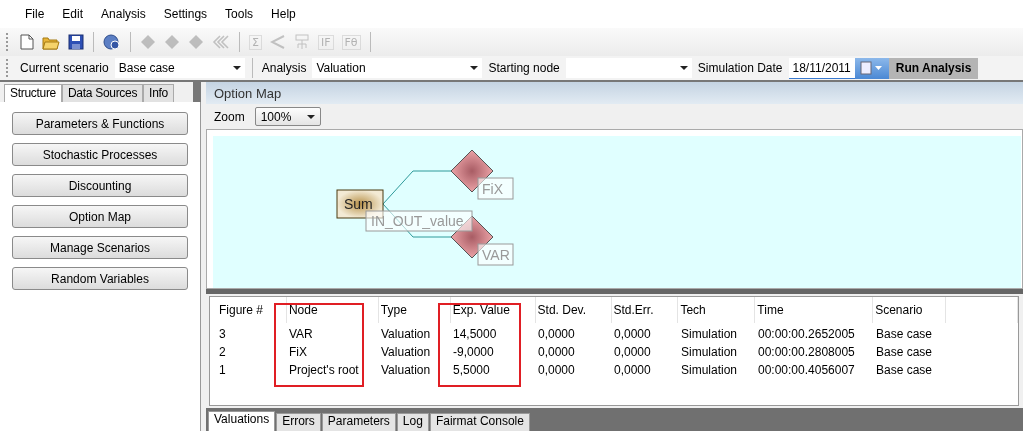  Describe the element at coordinates (298, 422) in the screenshot. I see `bottom-tab: Errors` at that location.